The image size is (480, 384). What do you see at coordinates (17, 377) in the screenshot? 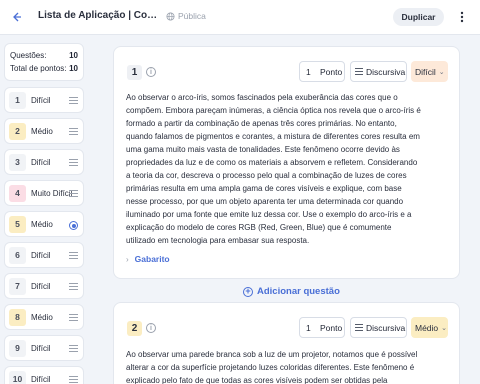
I see `question-number: 10` at bounding box center [17, 377].